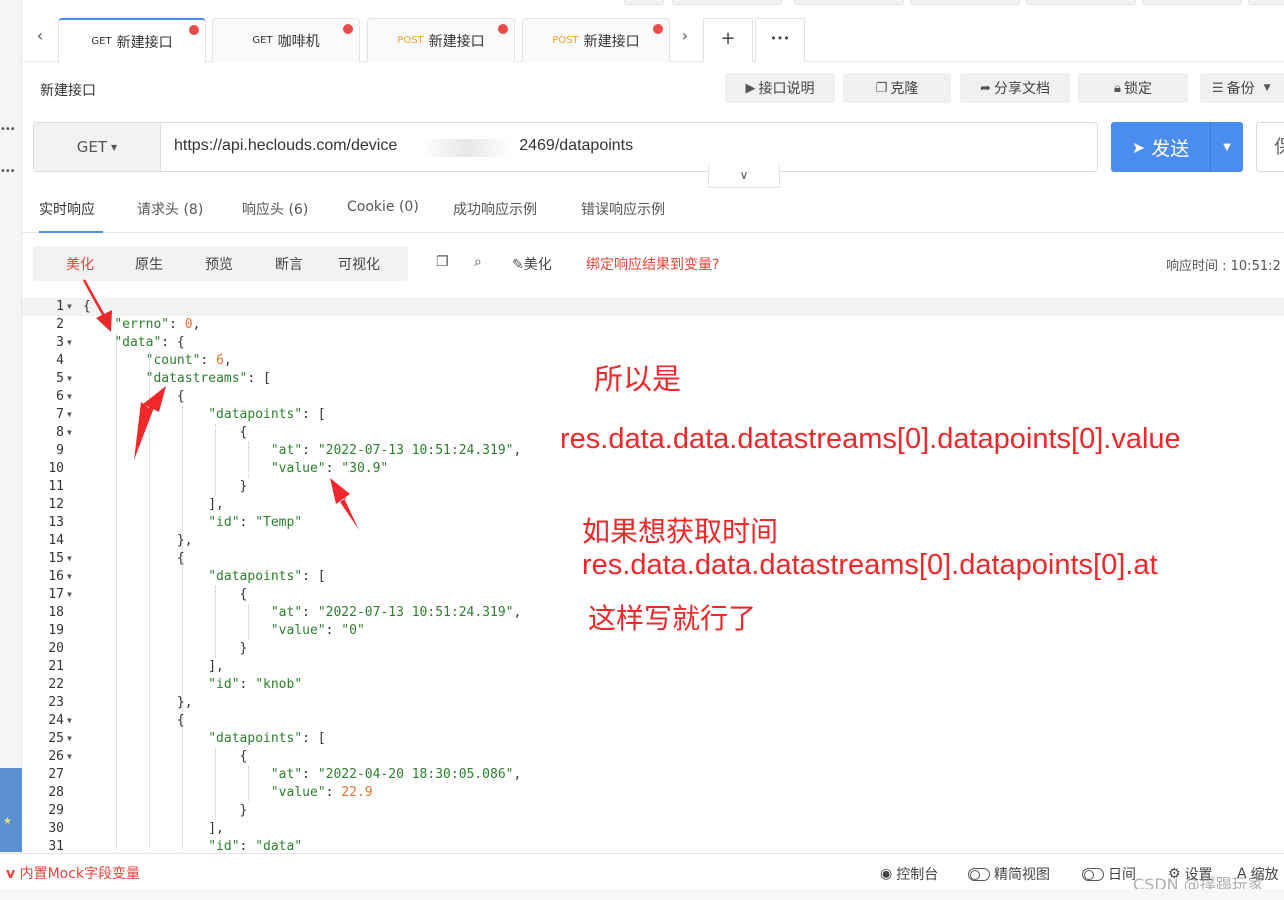 This screenshot has width=1284, height=900. What do you see at coordinates (653, 721) in the screenshot?
I see `code-line: 24 ▼ {` at bounding box center [653, 721].